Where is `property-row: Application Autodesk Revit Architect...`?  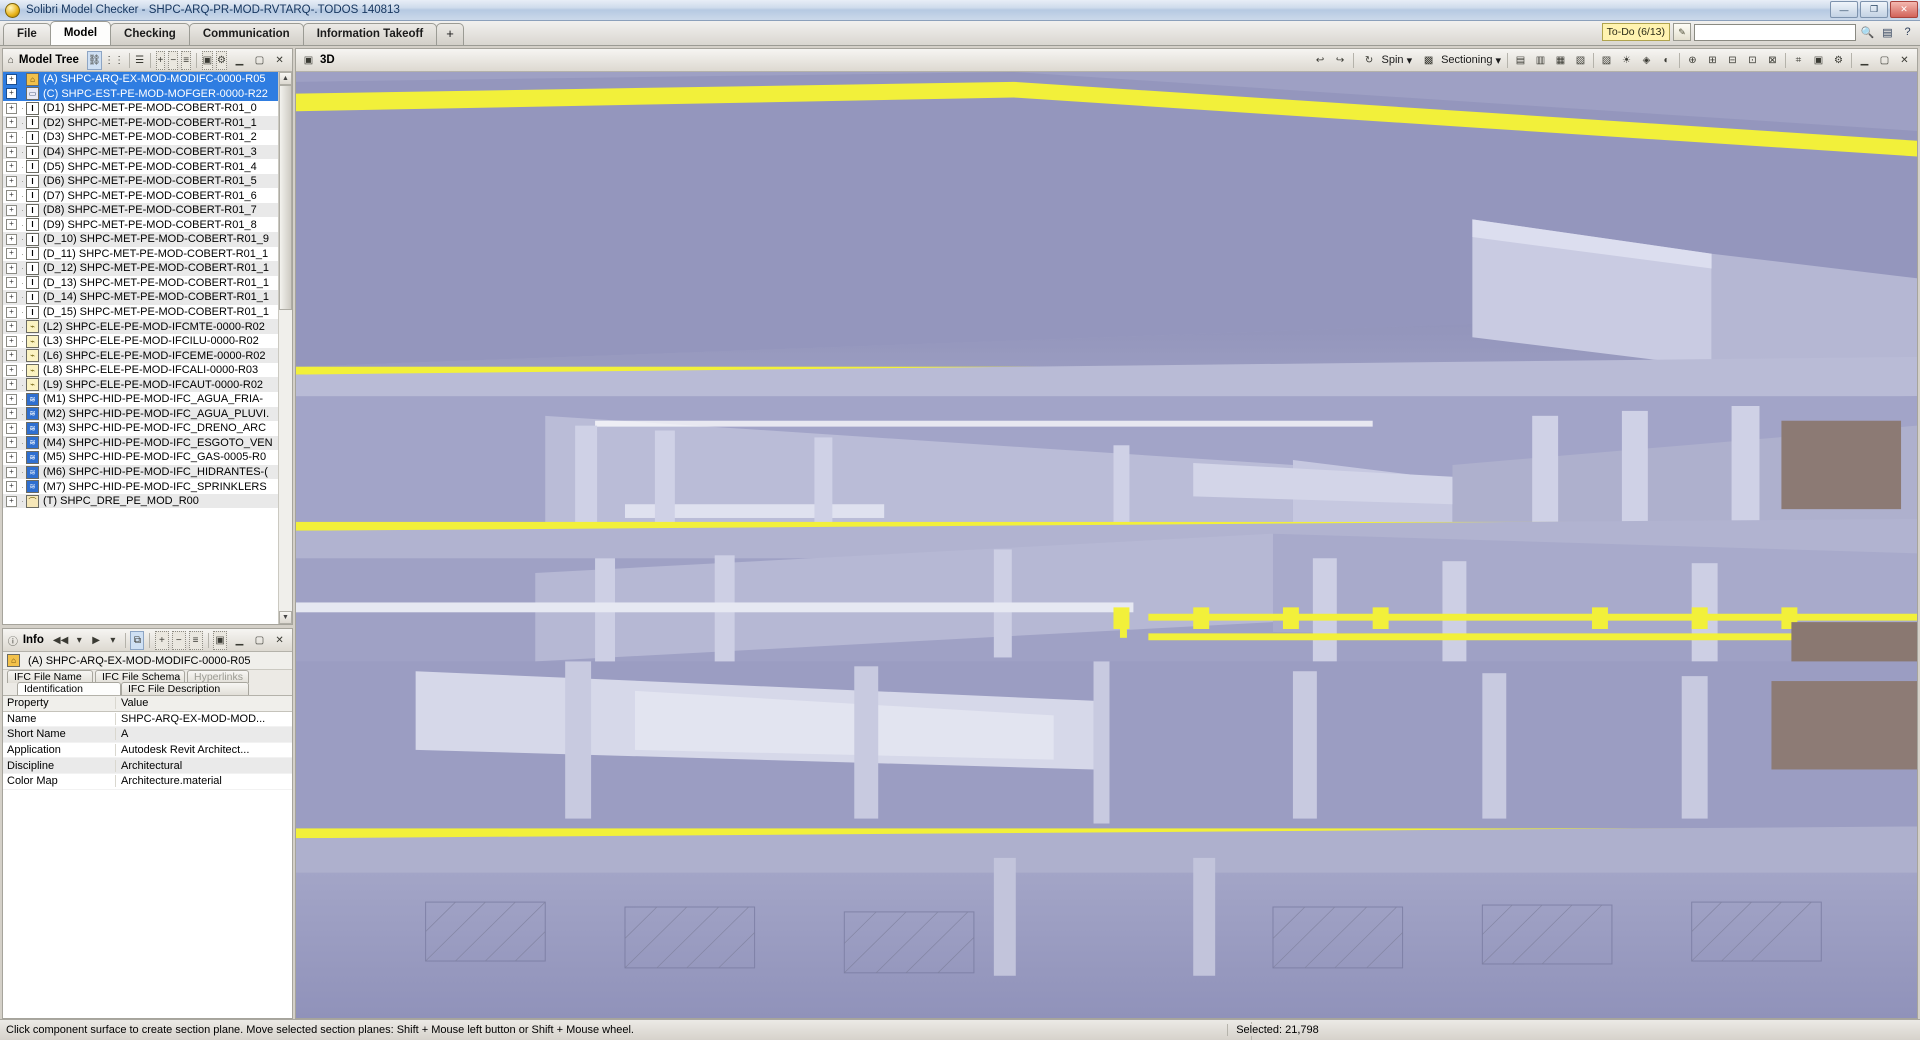
property-row: Application Autodesk Revit Architect... is located at coordinates (147, 751).